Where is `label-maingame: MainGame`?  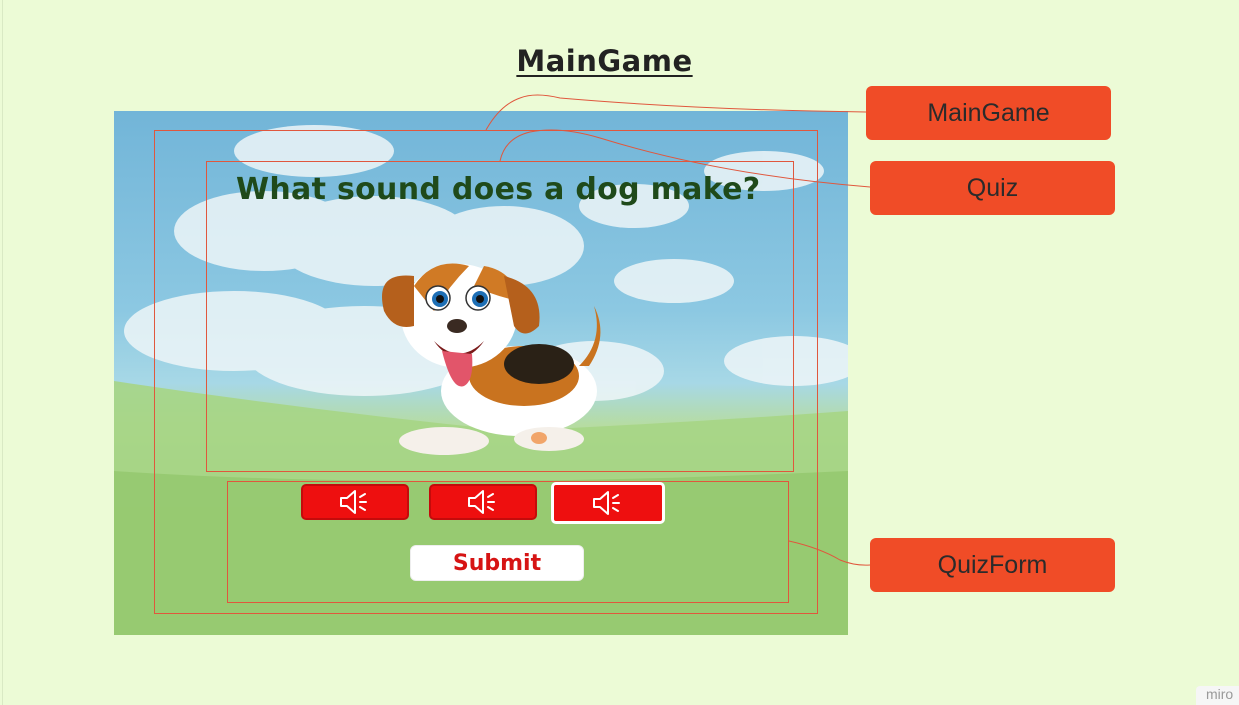 label-maingame: MainGame is located at coordinates (988, 113).